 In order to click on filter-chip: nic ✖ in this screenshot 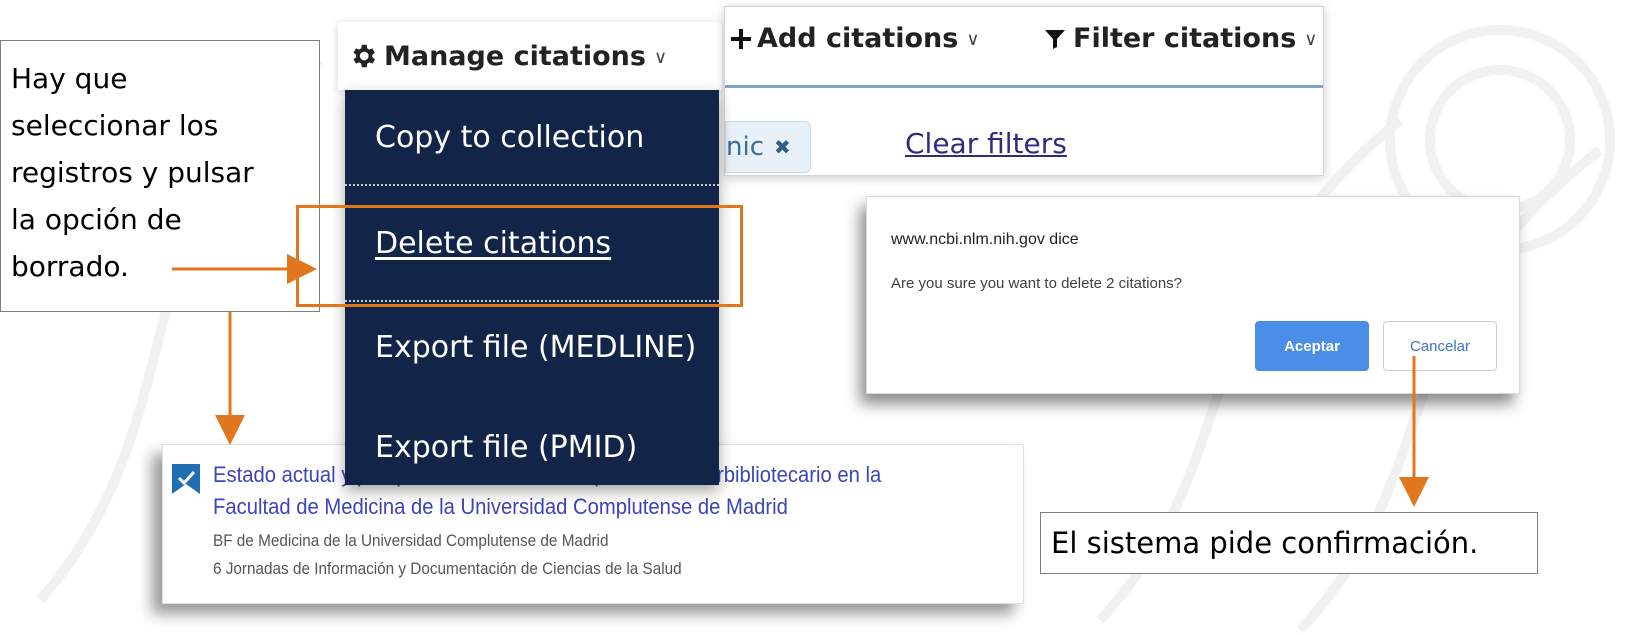, I will do `click(768, 147)`.